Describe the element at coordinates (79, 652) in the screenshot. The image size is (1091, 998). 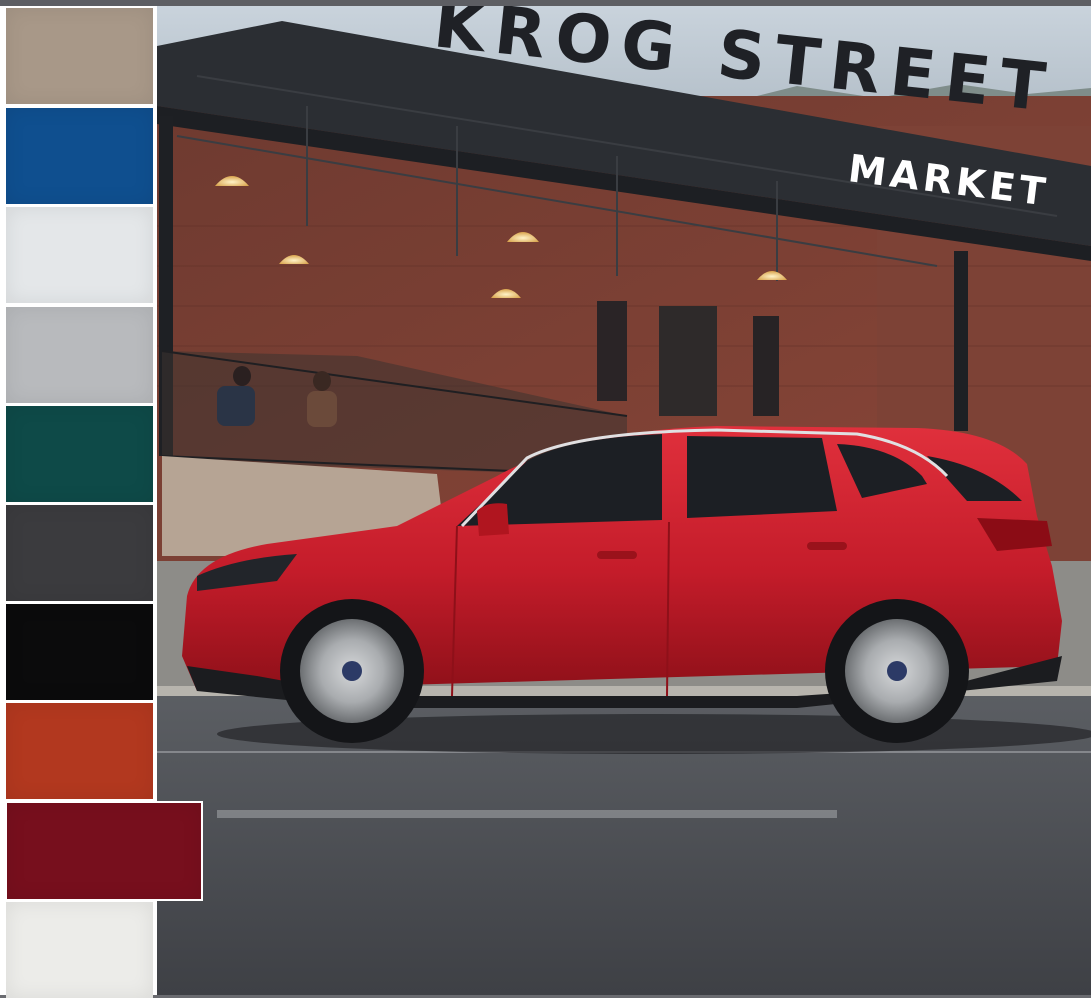
I see `swatch-black` at that location.